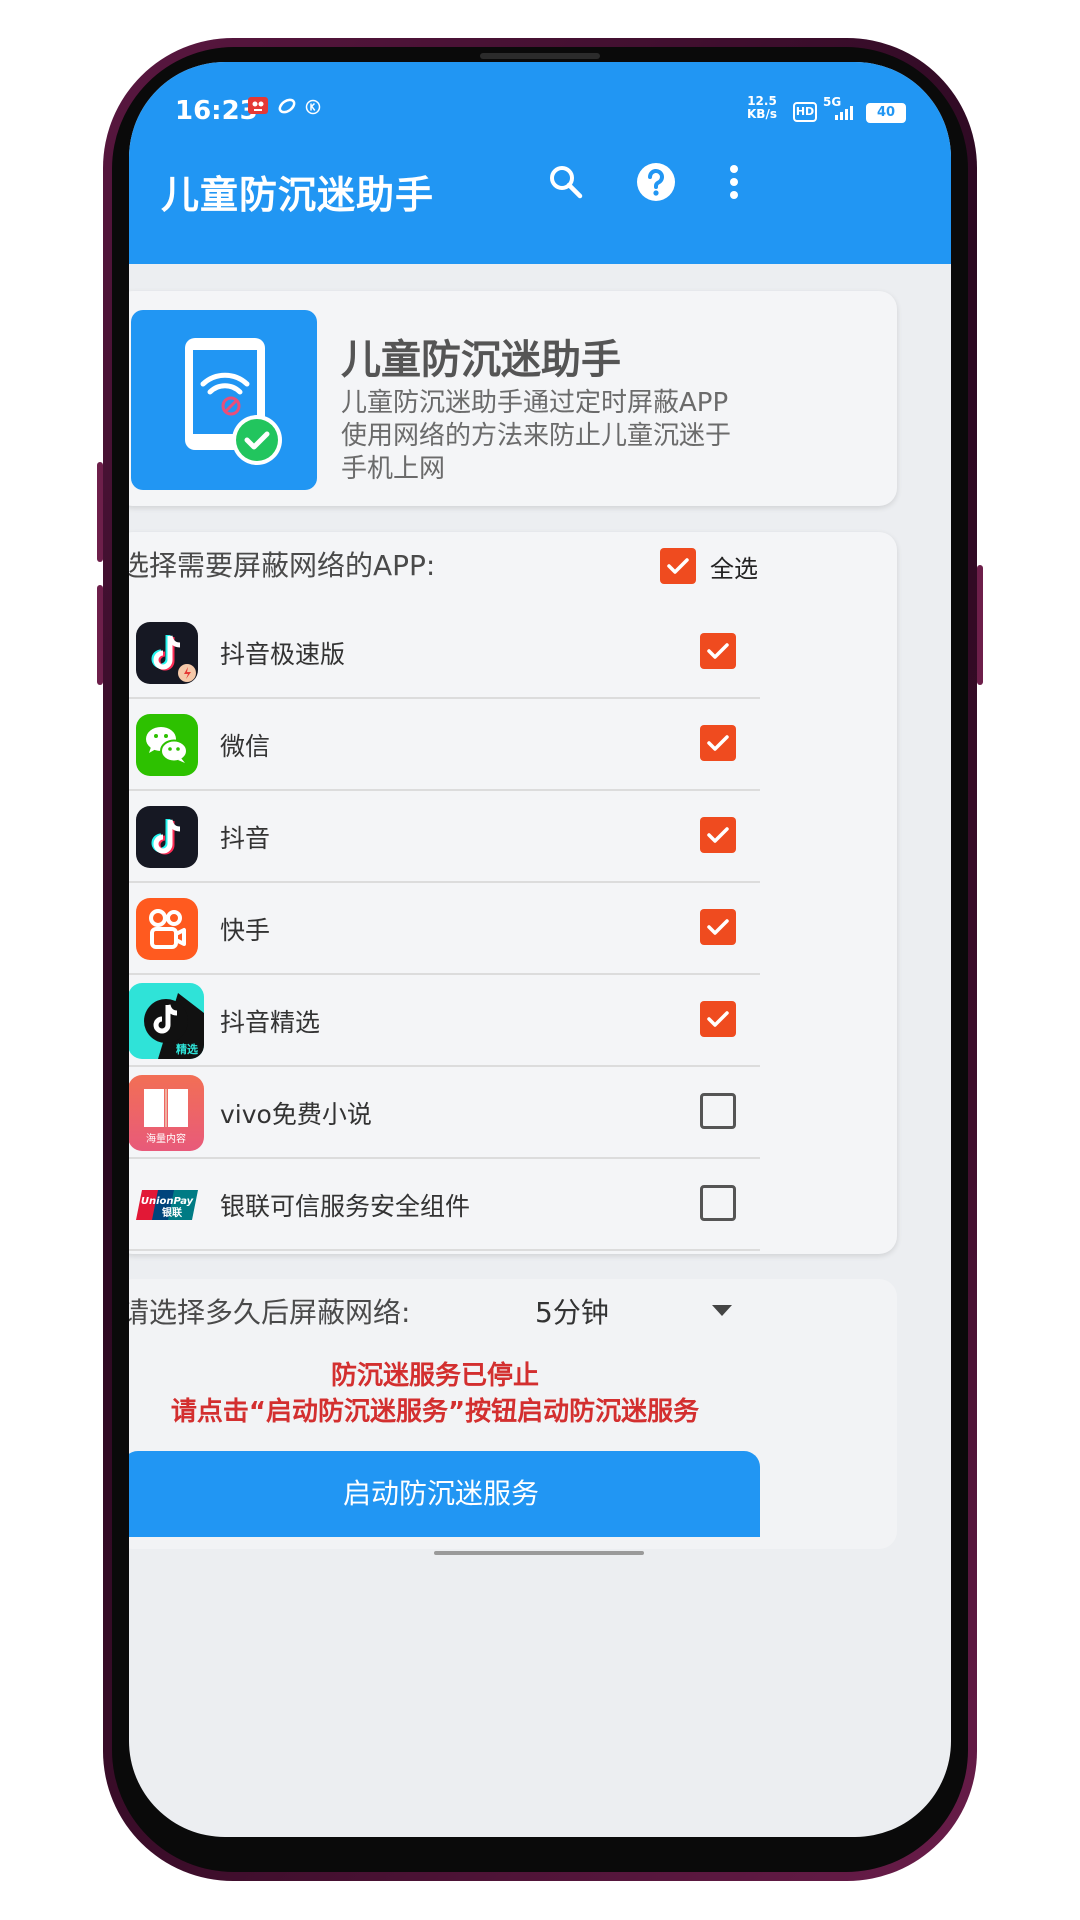 The image size is (1080, 1920). Describe the element at coordinates (444, 837) in the screenshot. I see `list-item: 抖音` at that location.